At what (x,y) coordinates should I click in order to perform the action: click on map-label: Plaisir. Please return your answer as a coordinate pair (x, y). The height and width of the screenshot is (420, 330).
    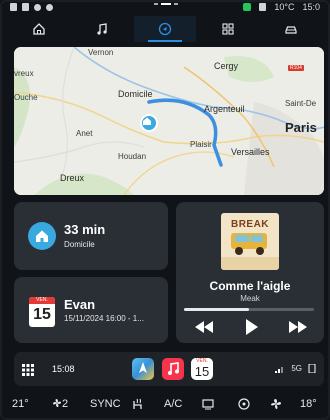
    Looking at the image, I should click on (201, 144).